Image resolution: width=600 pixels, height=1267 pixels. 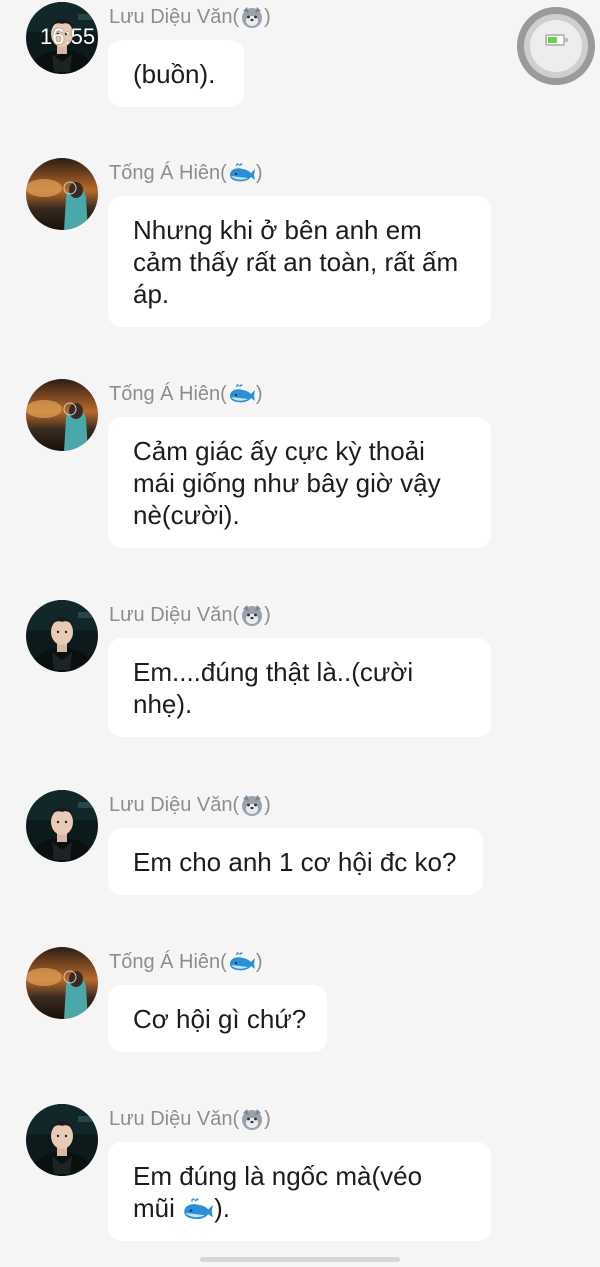 What do you see at coordinates (300, 1259) in the screenshot?
I see `home-indicator` at bounding box center [300, 1259].